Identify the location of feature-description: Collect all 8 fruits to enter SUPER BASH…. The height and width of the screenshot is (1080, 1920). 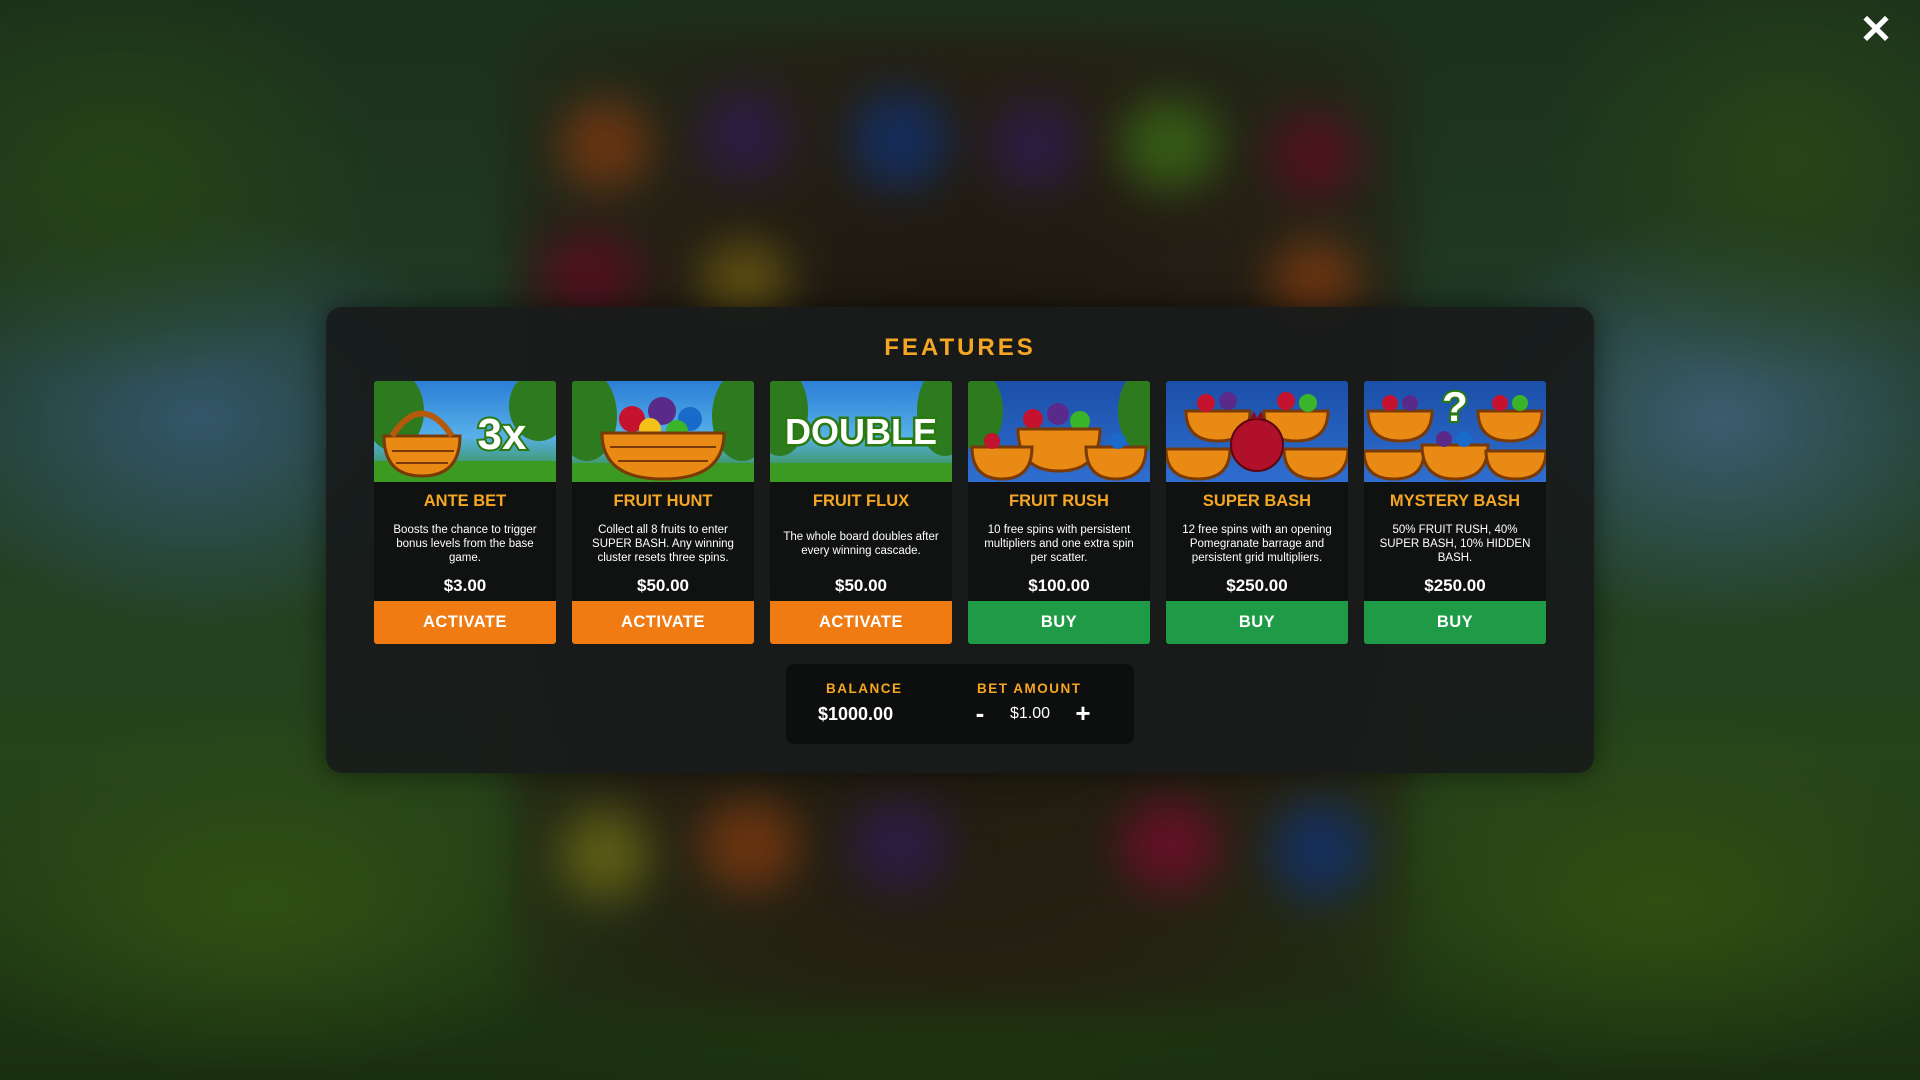
(663, 544).